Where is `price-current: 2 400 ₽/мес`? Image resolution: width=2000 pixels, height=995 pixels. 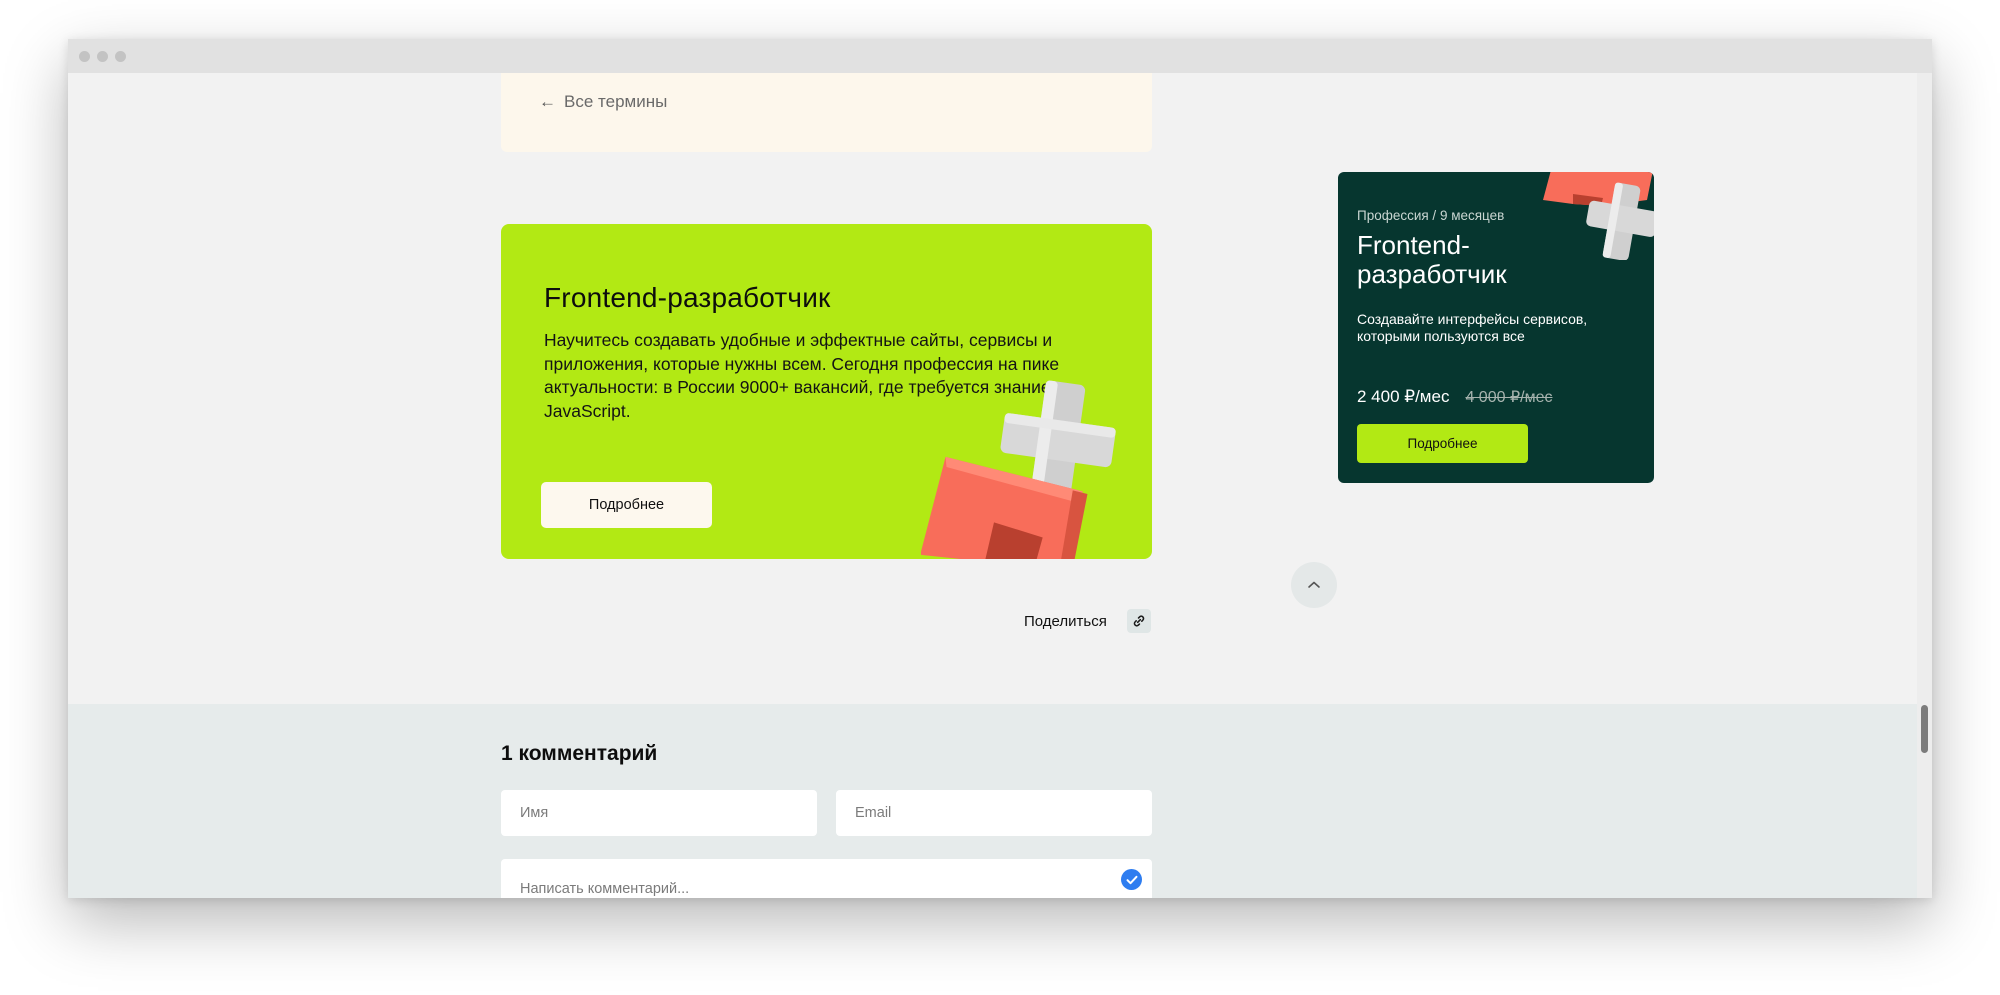
price-current: 2 400 ₽/мес is located at coordinates (1403, 396).